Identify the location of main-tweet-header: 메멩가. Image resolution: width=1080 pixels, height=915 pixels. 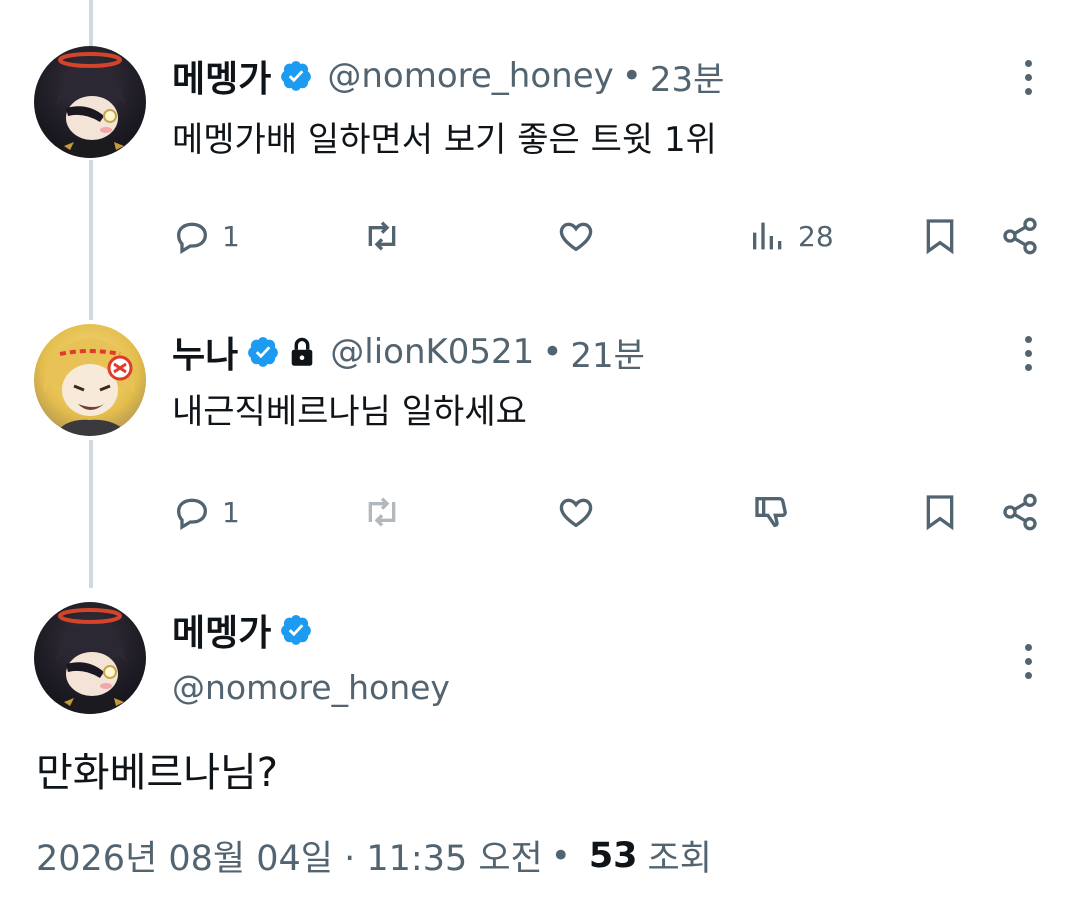
(242, 630).